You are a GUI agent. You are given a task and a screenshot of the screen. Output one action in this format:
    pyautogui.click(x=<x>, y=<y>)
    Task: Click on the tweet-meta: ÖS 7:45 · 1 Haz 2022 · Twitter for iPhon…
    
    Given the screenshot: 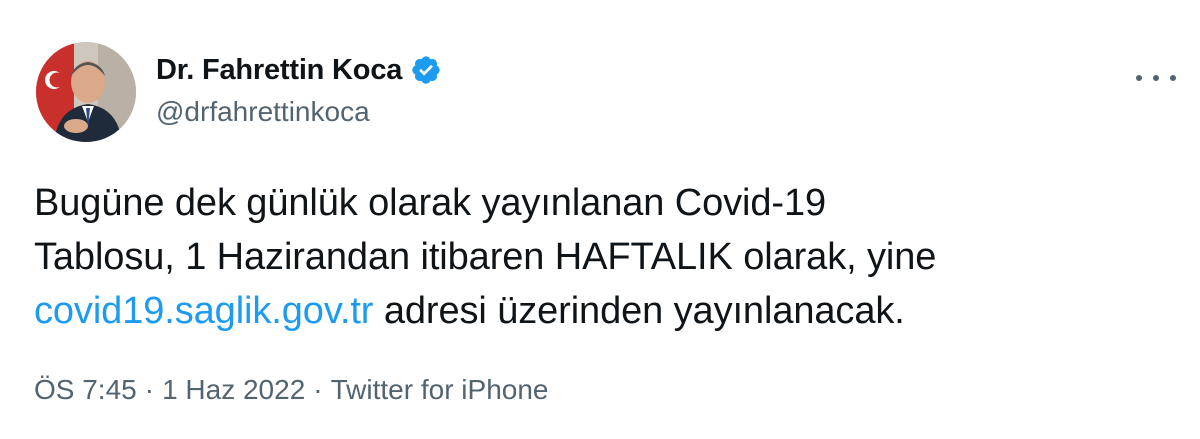 What is the action you would take?
    pyautogui.click(x=291, y=390)
    